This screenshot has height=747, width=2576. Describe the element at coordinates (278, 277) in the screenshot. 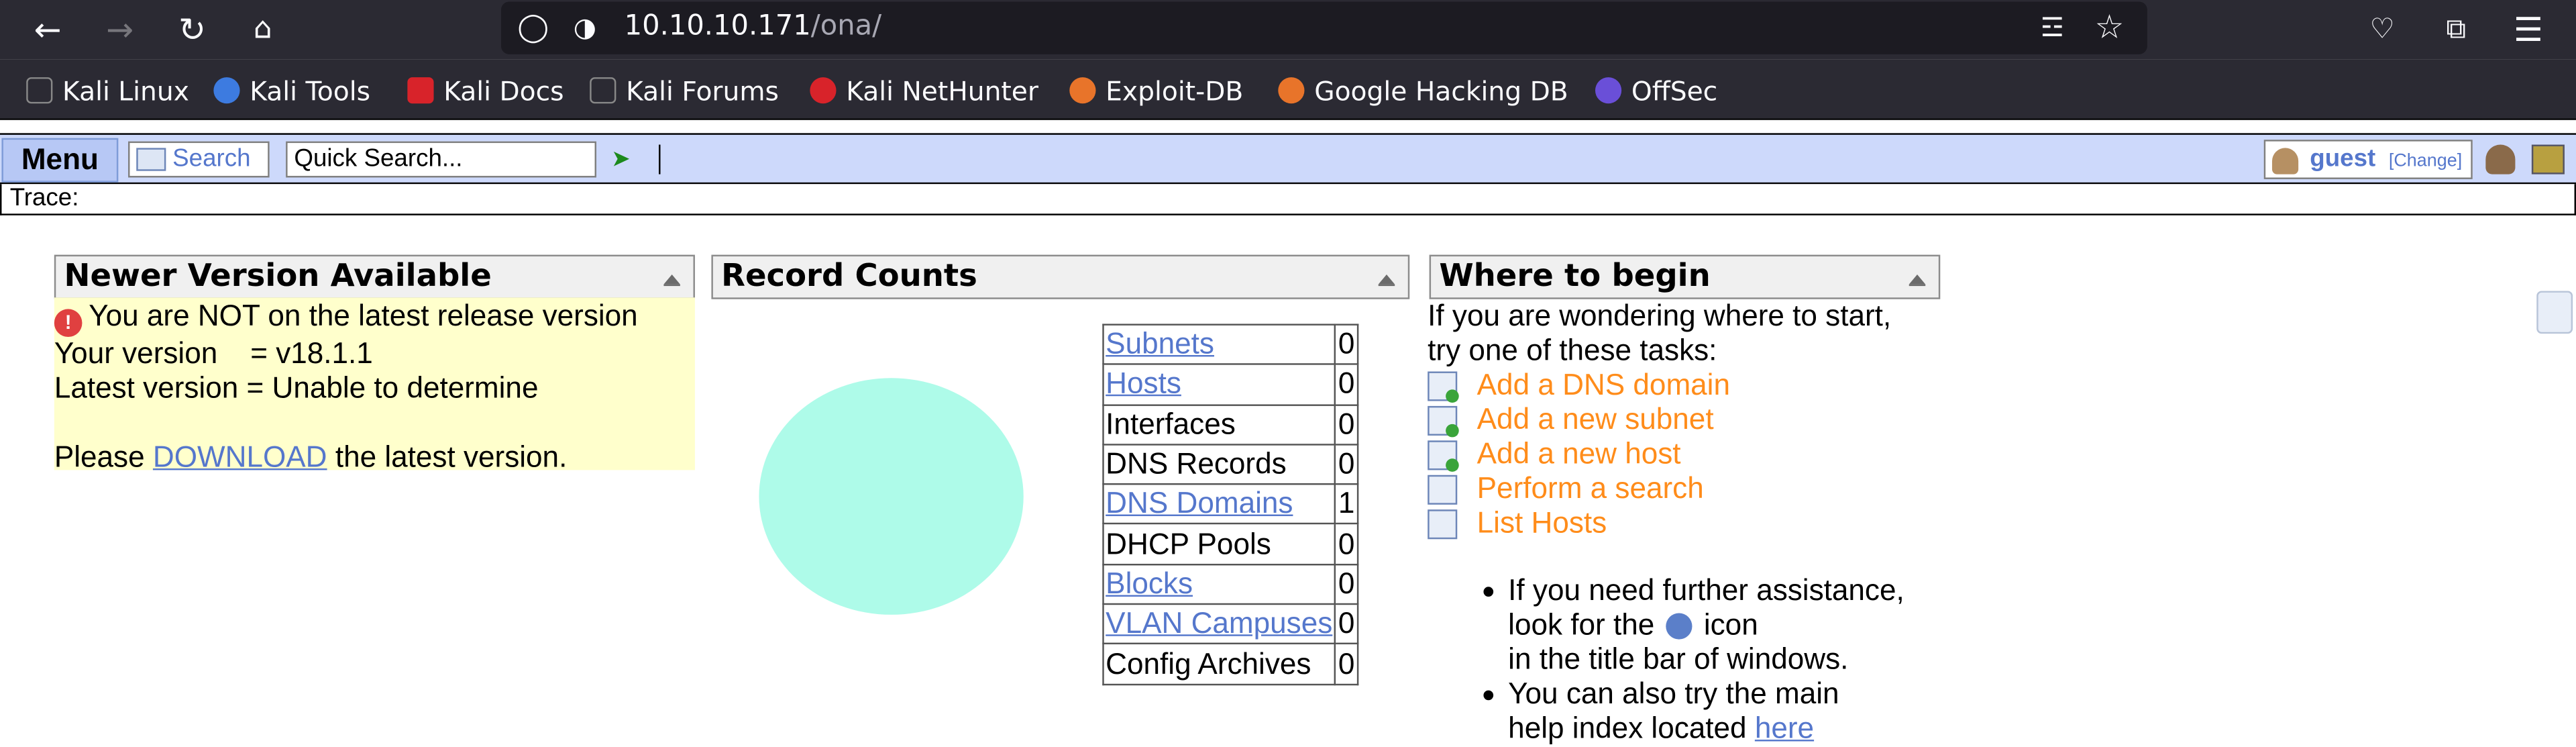

I see `version-title-text: Newer Version Available` at that location.